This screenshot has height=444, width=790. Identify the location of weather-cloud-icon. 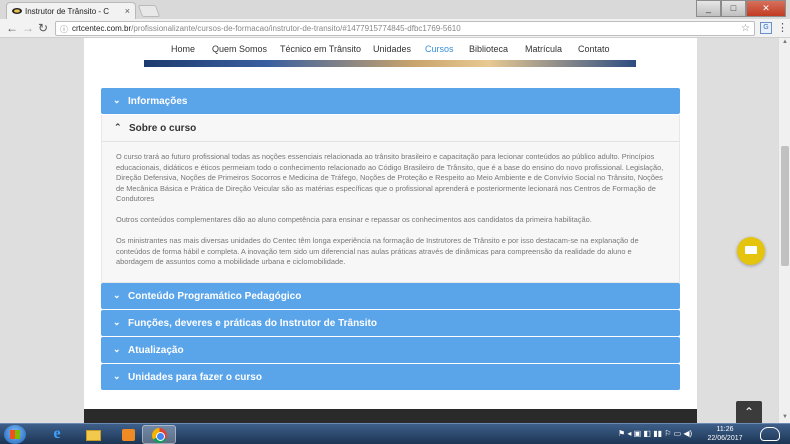
(770, 434).